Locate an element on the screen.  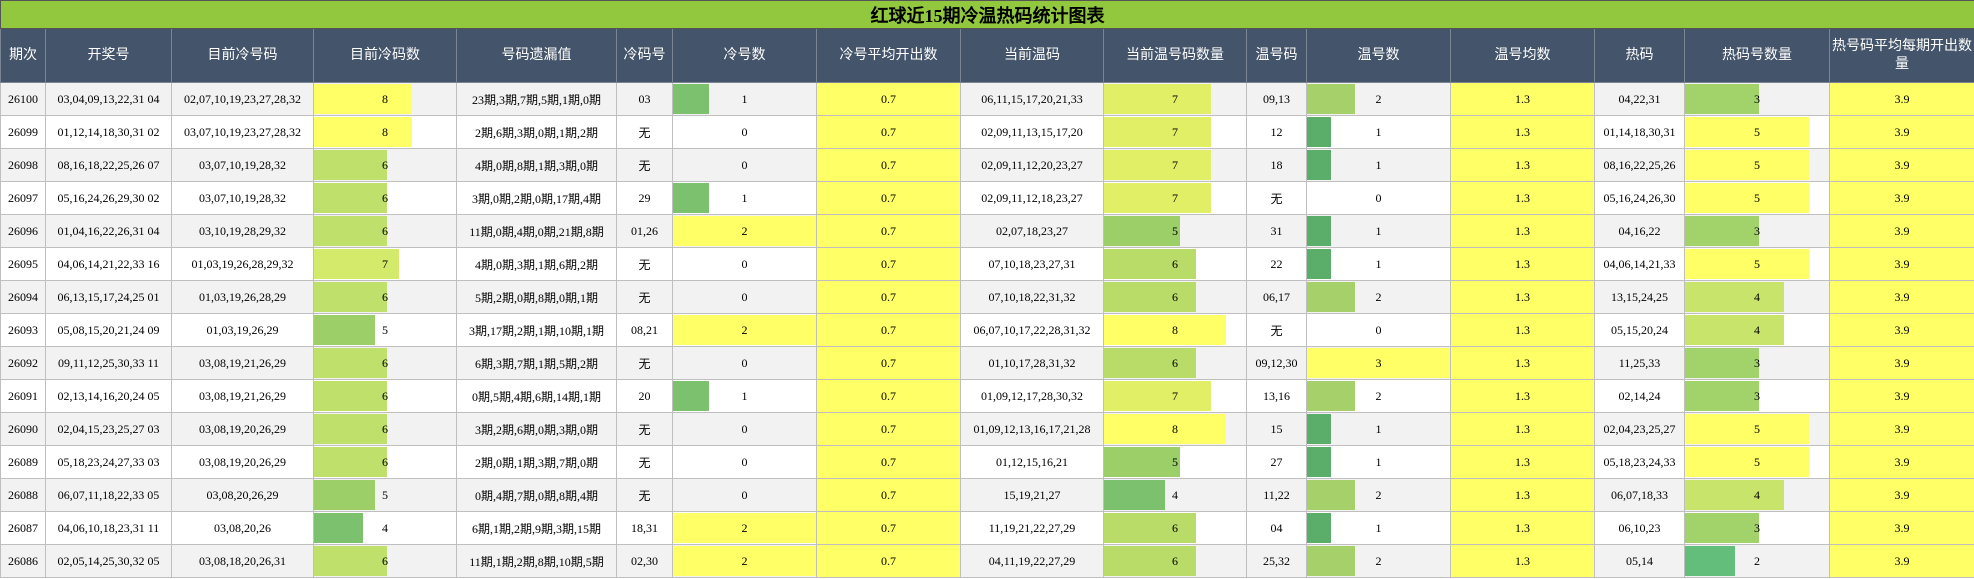
cell-warm-numbers: 07,10,18,22,31,32 is located at coordinates (1032, 297).